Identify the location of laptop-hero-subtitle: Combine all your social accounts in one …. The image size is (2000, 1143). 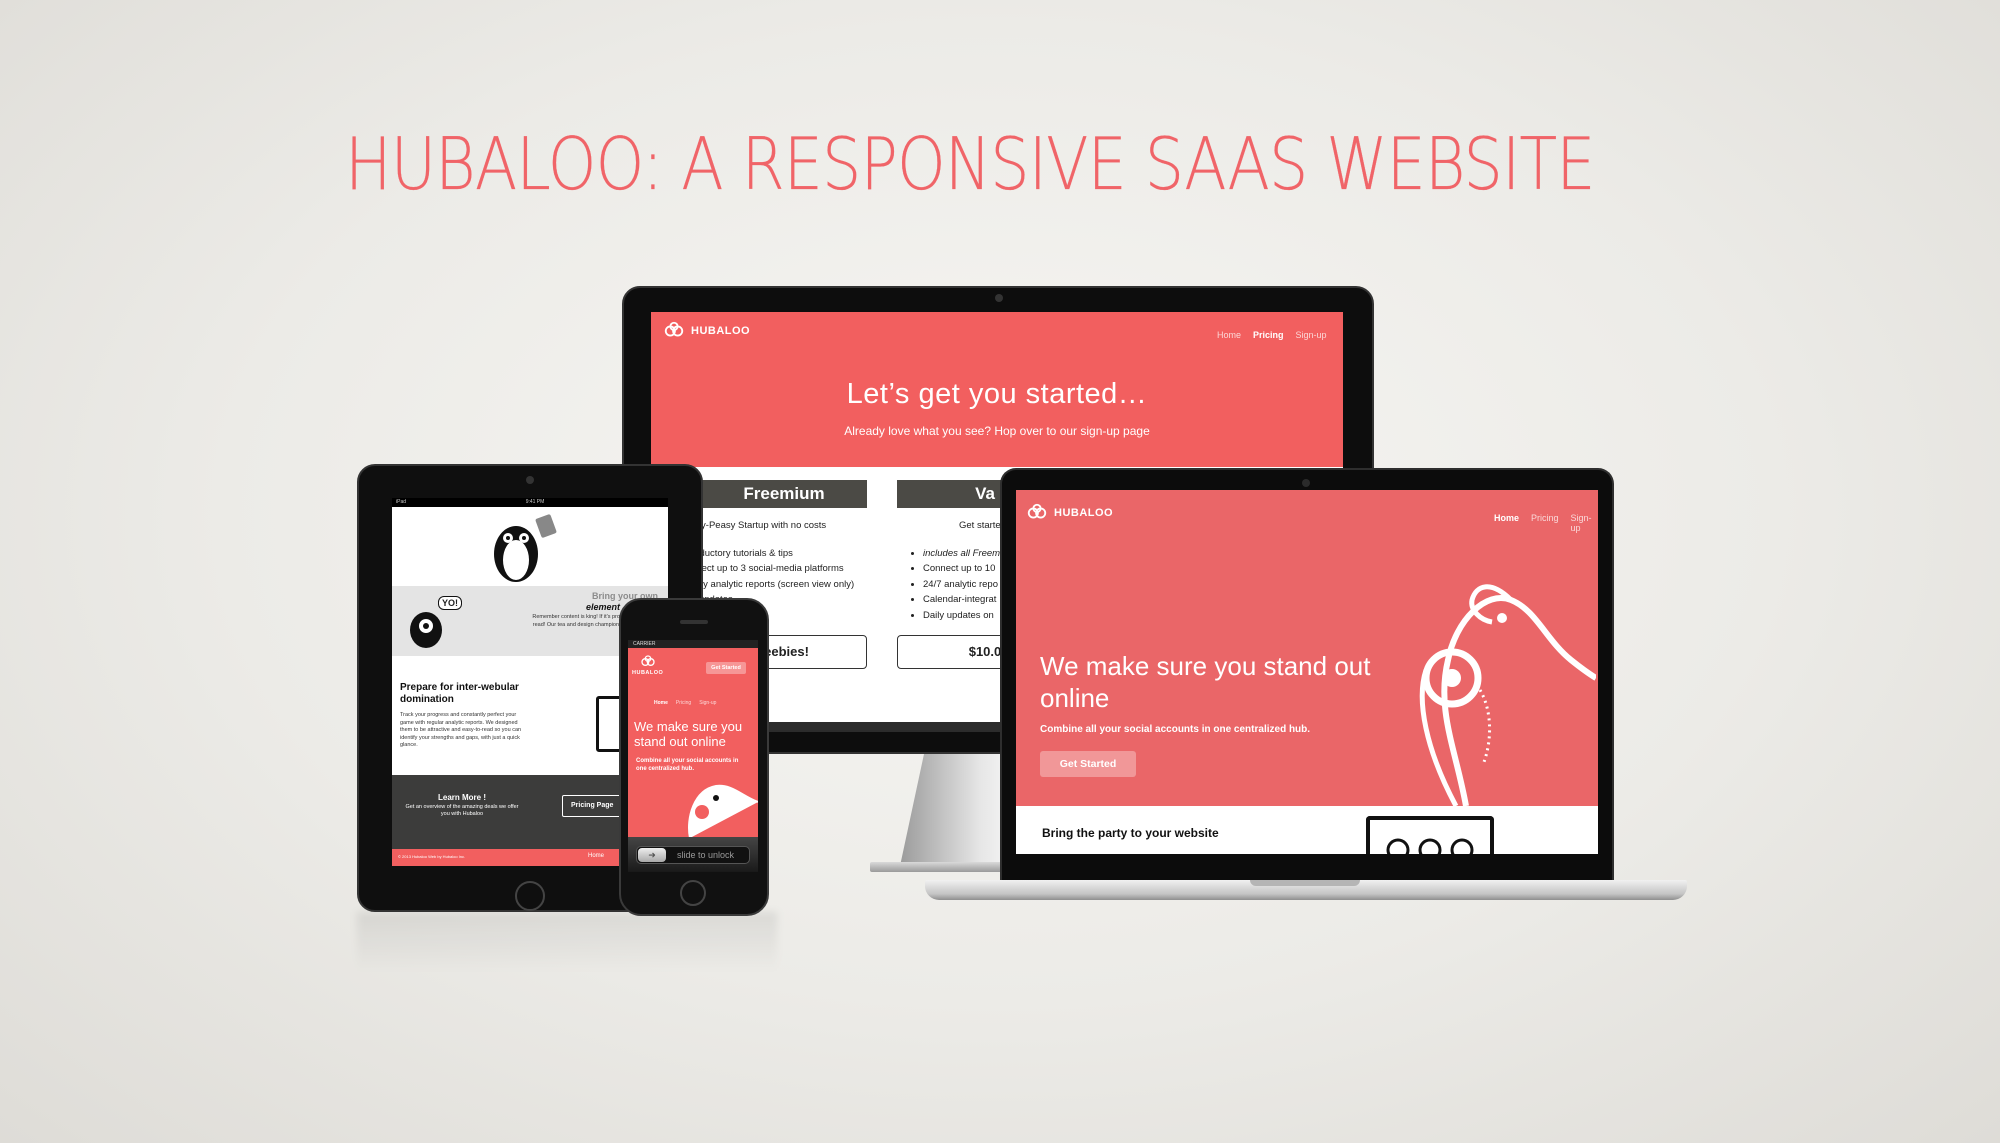
(1175, 729).